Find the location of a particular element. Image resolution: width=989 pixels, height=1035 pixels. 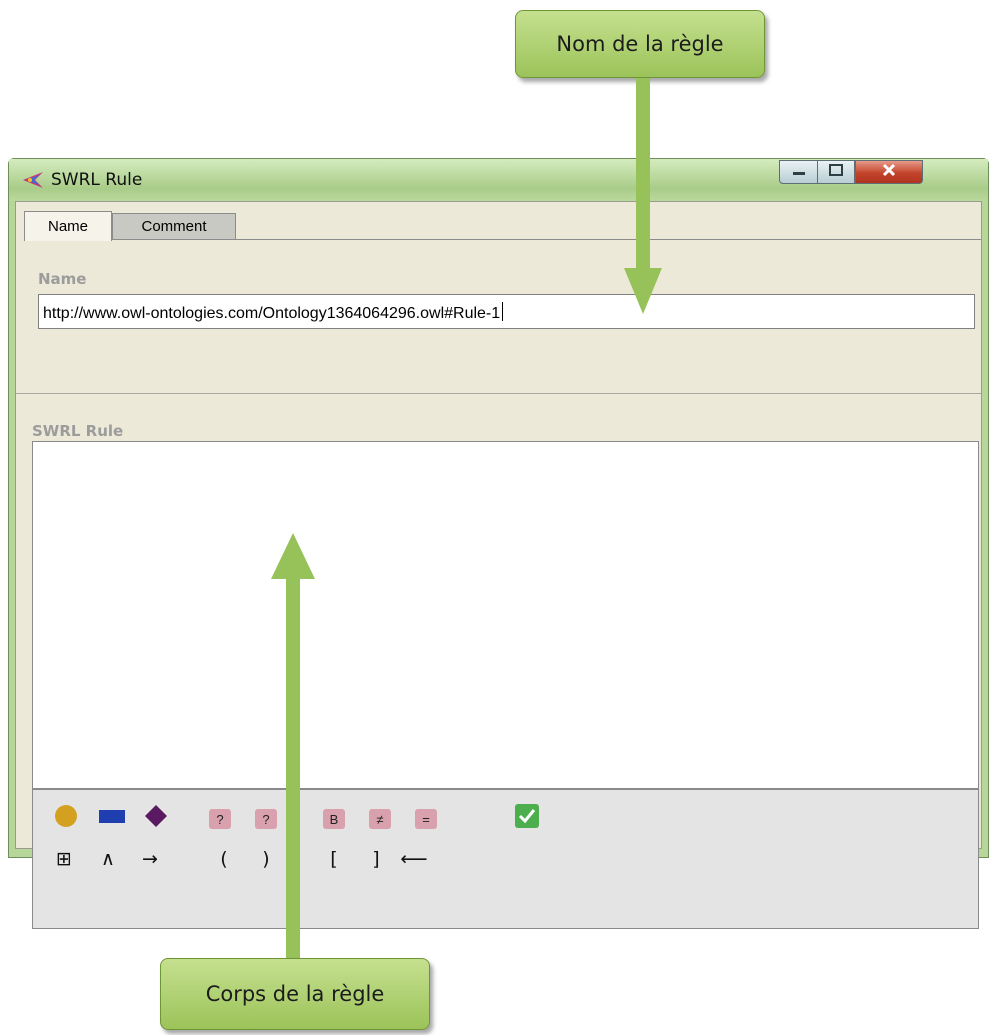

property-rectangle-icon is located at coordinates (112, 818).